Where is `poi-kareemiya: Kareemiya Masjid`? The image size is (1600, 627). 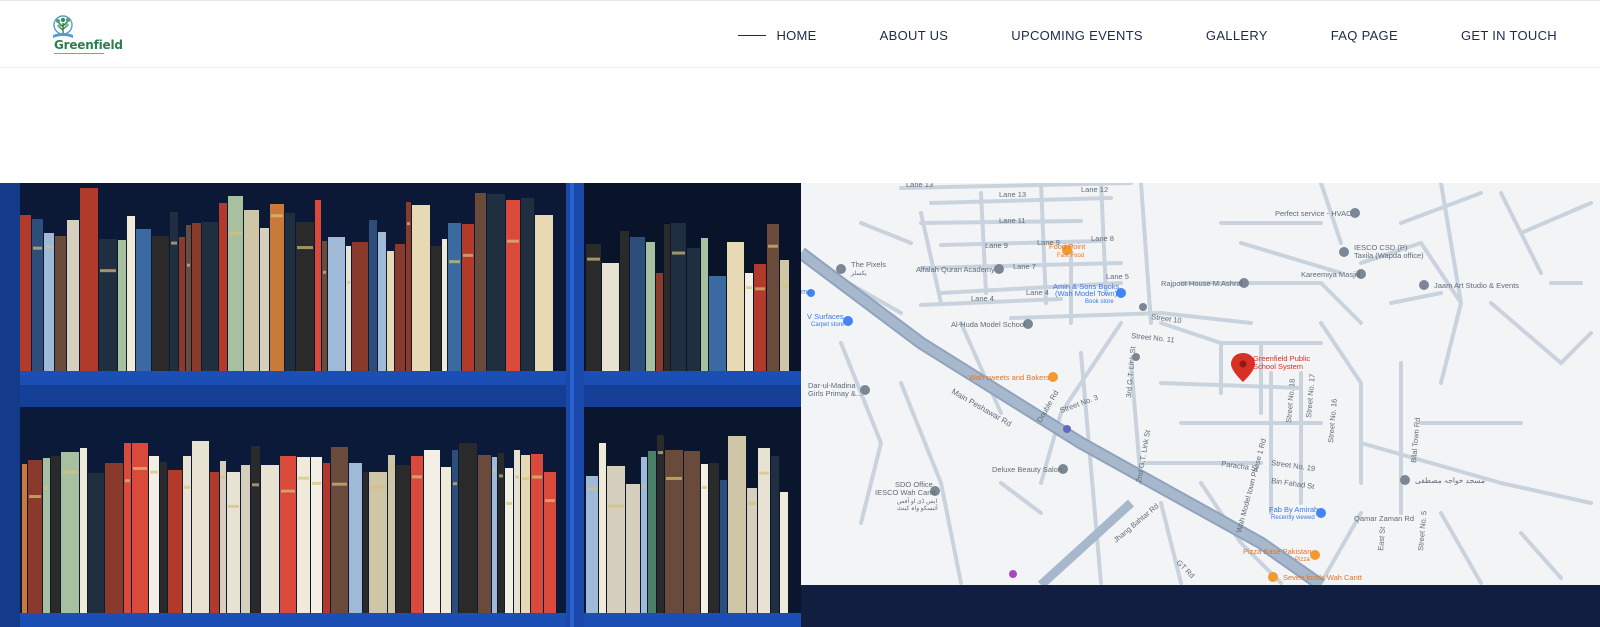 poi-kareemiya: Kareemiya Masjid is located at coordinates (1331, 274).